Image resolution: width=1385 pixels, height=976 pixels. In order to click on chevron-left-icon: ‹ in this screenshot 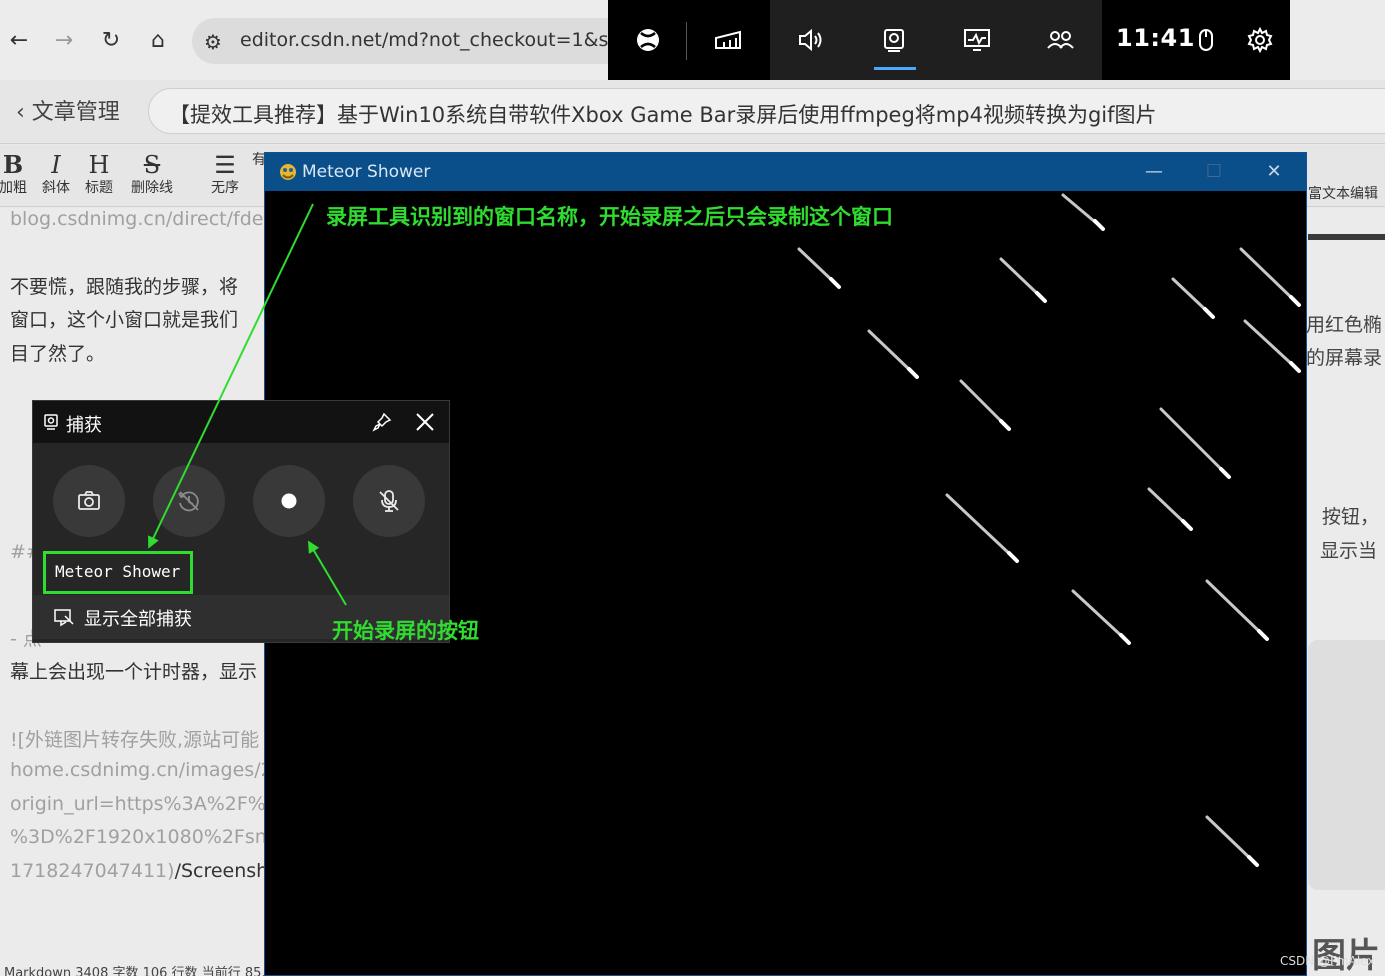, I will do `click(24, 112)`.